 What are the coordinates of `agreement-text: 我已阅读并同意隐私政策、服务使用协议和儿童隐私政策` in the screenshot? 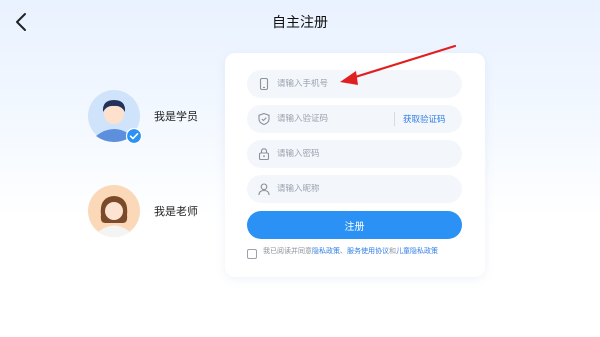 It's located at (350, 252).